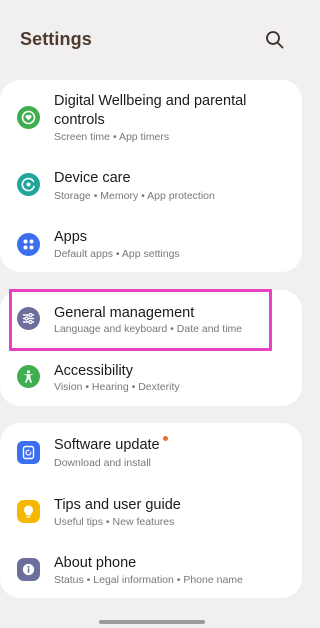  I want to click on item-title: Digital Wellbeing and parental, so click(150, 101).